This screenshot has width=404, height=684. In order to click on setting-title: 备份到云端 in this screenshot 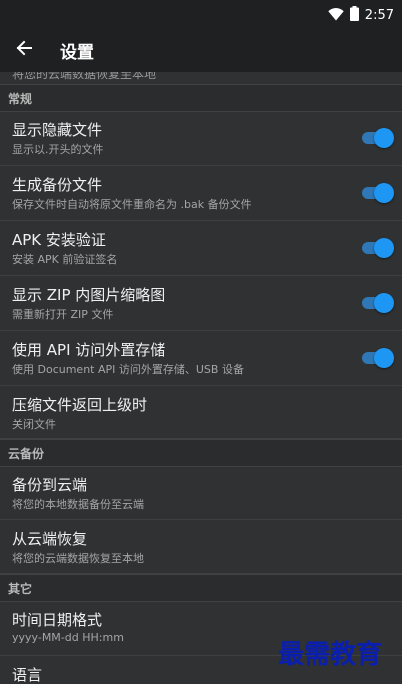, I will do `click(50, 485)`.